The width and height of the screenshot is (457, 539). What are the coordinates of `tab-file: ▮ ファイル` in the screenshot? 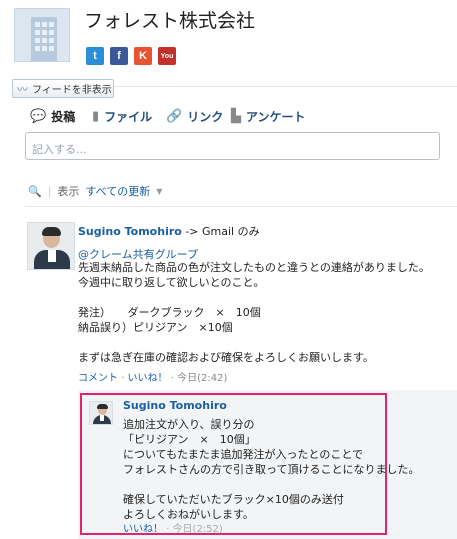 It's located at (122, 116).